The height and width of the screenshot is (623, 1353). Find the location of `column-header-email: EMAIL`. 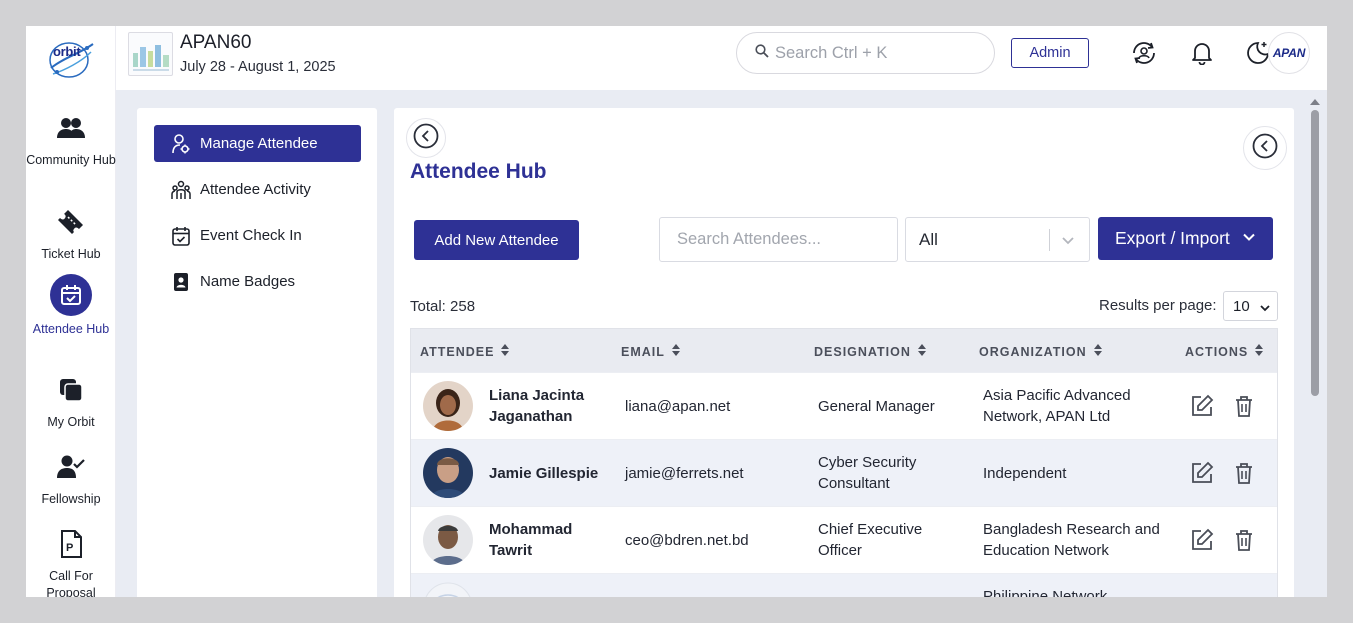

column-header-email: EMAIL is located at coordinates (650, 351).